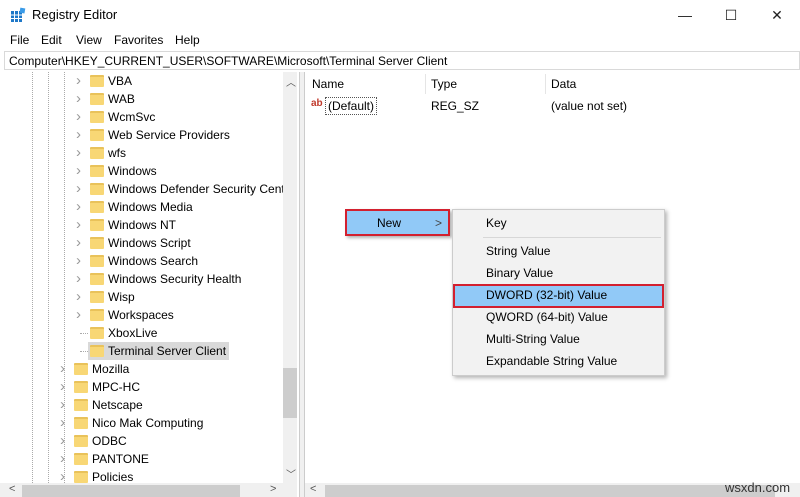 Image resolution: width=800 pixels, height=497 pixels. Describe the element at coordinates (589, 106) in the screenshot. I see `value-data: (value not set)` at that location.